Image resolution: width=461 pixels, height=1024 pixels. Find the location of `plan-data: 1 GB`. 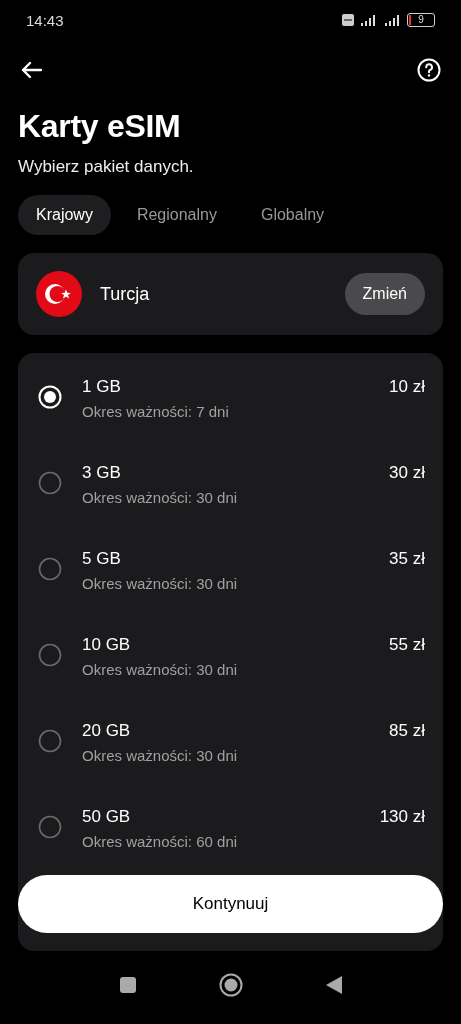

plan-data: 1 GB is located at coordinates (102, 387).